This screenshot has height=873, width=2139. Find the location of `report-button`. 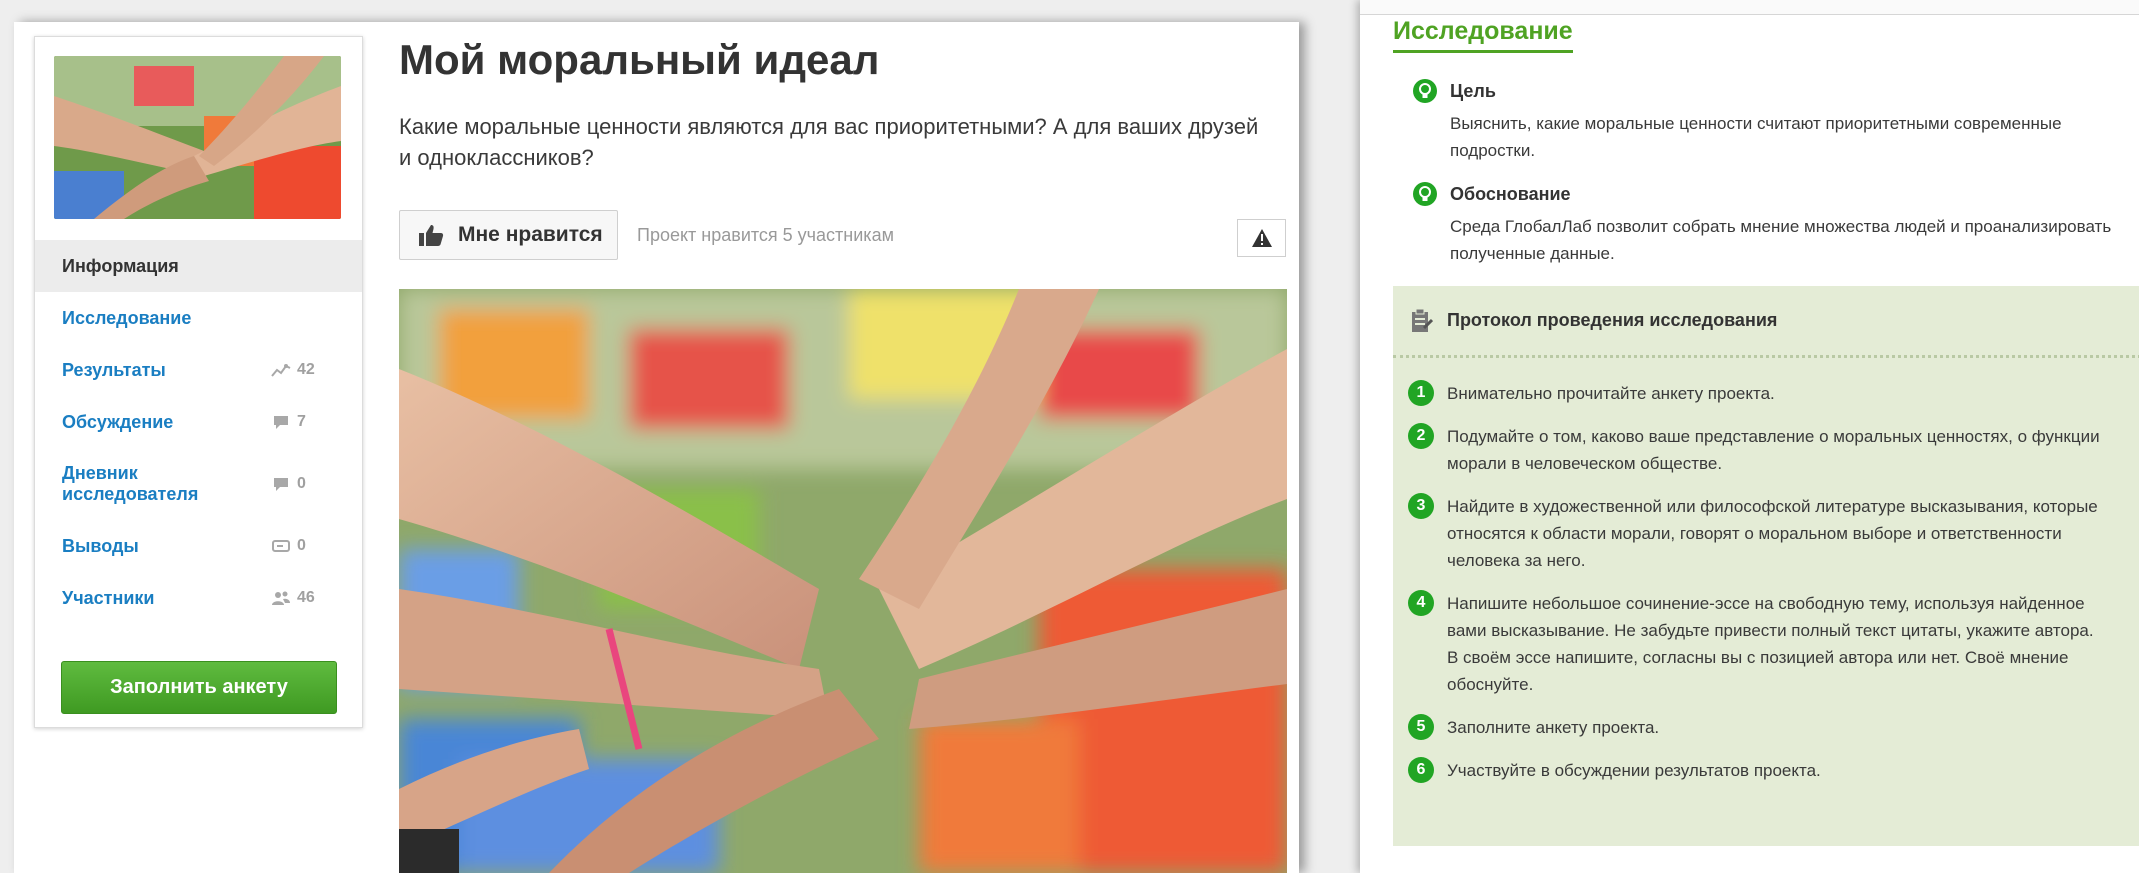

report-button is located at coordinates (1261, 238).